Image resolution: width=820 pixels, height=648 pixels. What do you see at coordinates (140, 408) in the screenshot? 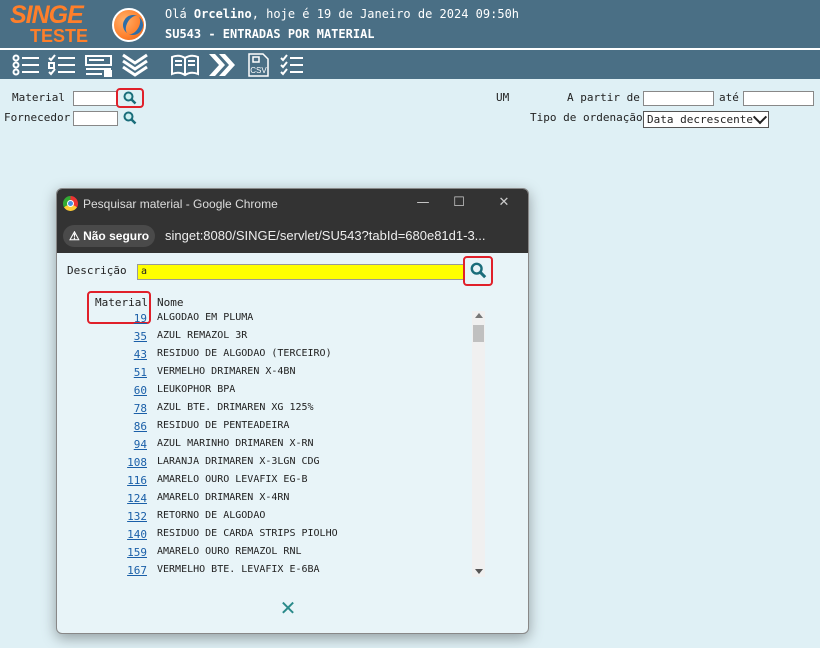
I see `material-code-link: 78` at bounding box center [140, 408].